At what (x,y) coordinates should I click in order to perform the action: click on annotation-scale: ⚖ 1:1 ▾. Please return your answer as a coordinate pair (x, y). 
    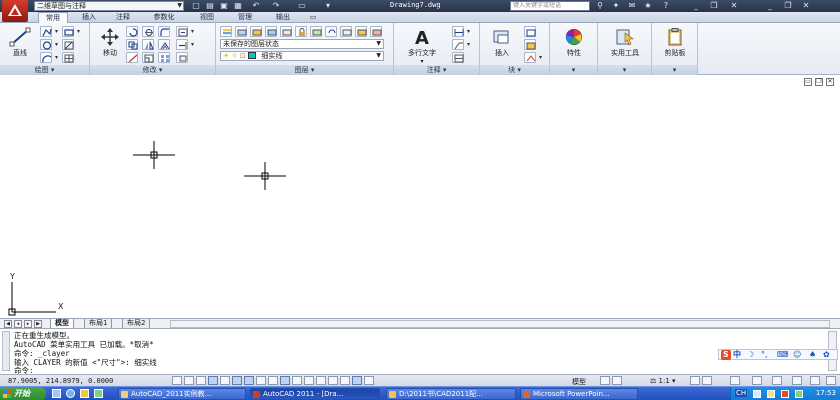
    Looking at the image, I should click on (663, 381).